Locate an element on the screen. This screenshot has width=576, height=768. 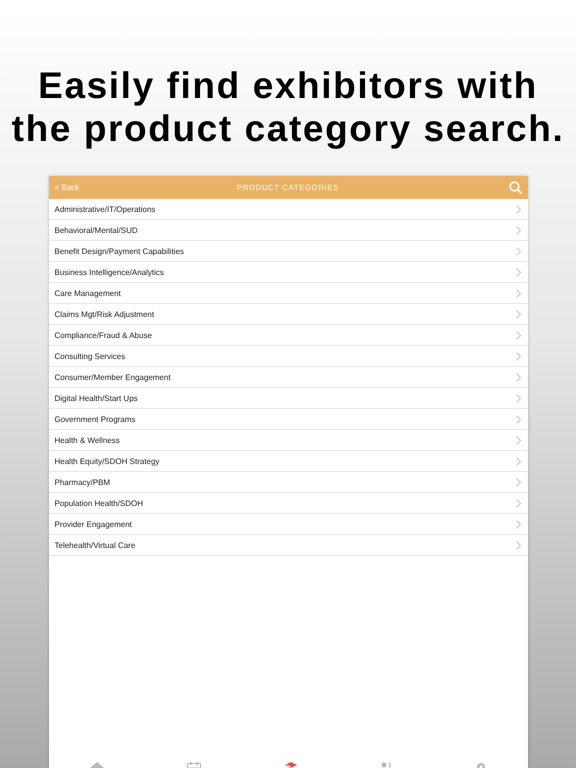
category-row: Government Programs is located at coordinates (288, 419).